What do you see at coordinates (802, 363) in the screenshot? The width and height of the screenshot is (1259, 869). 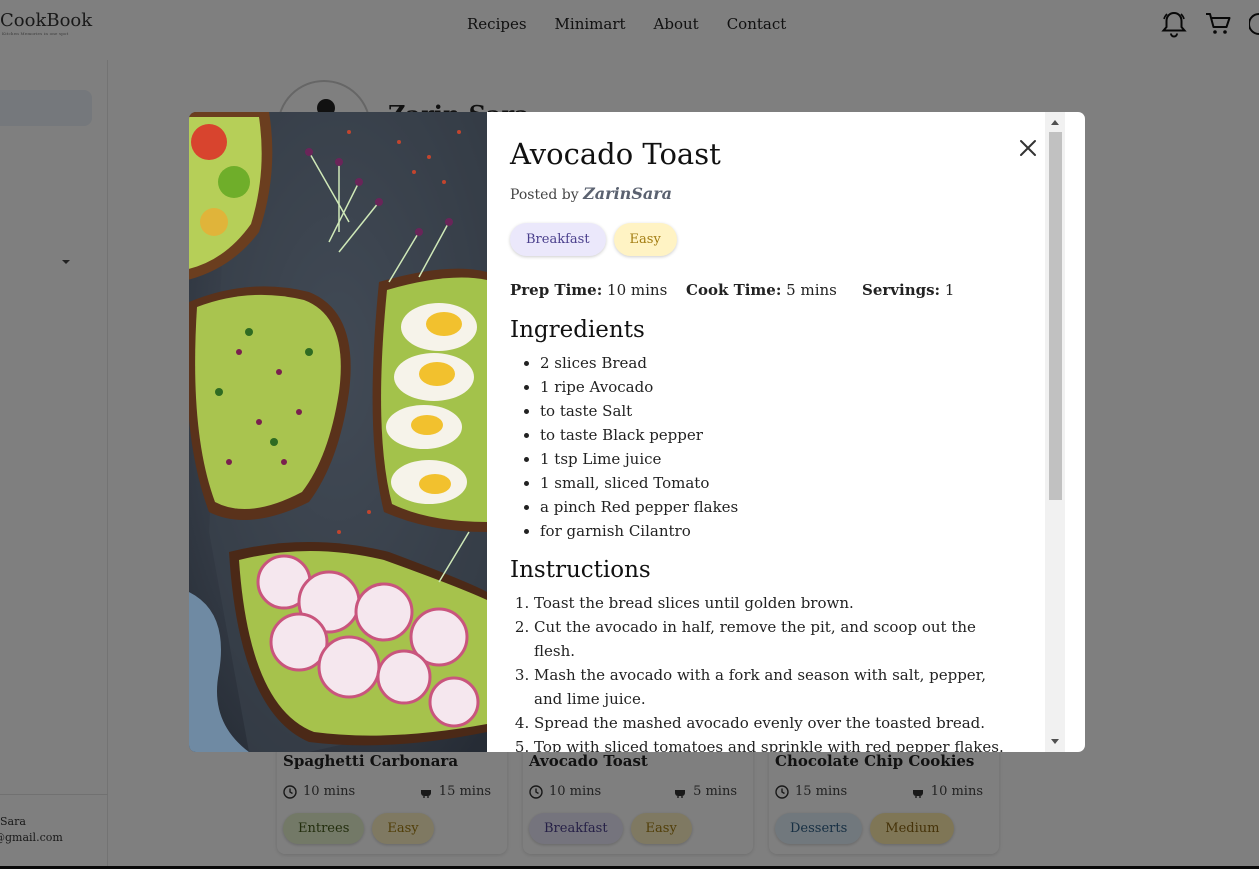 I see `ingredient-item: 2 slices Bread` at bounding box center [802, 363].